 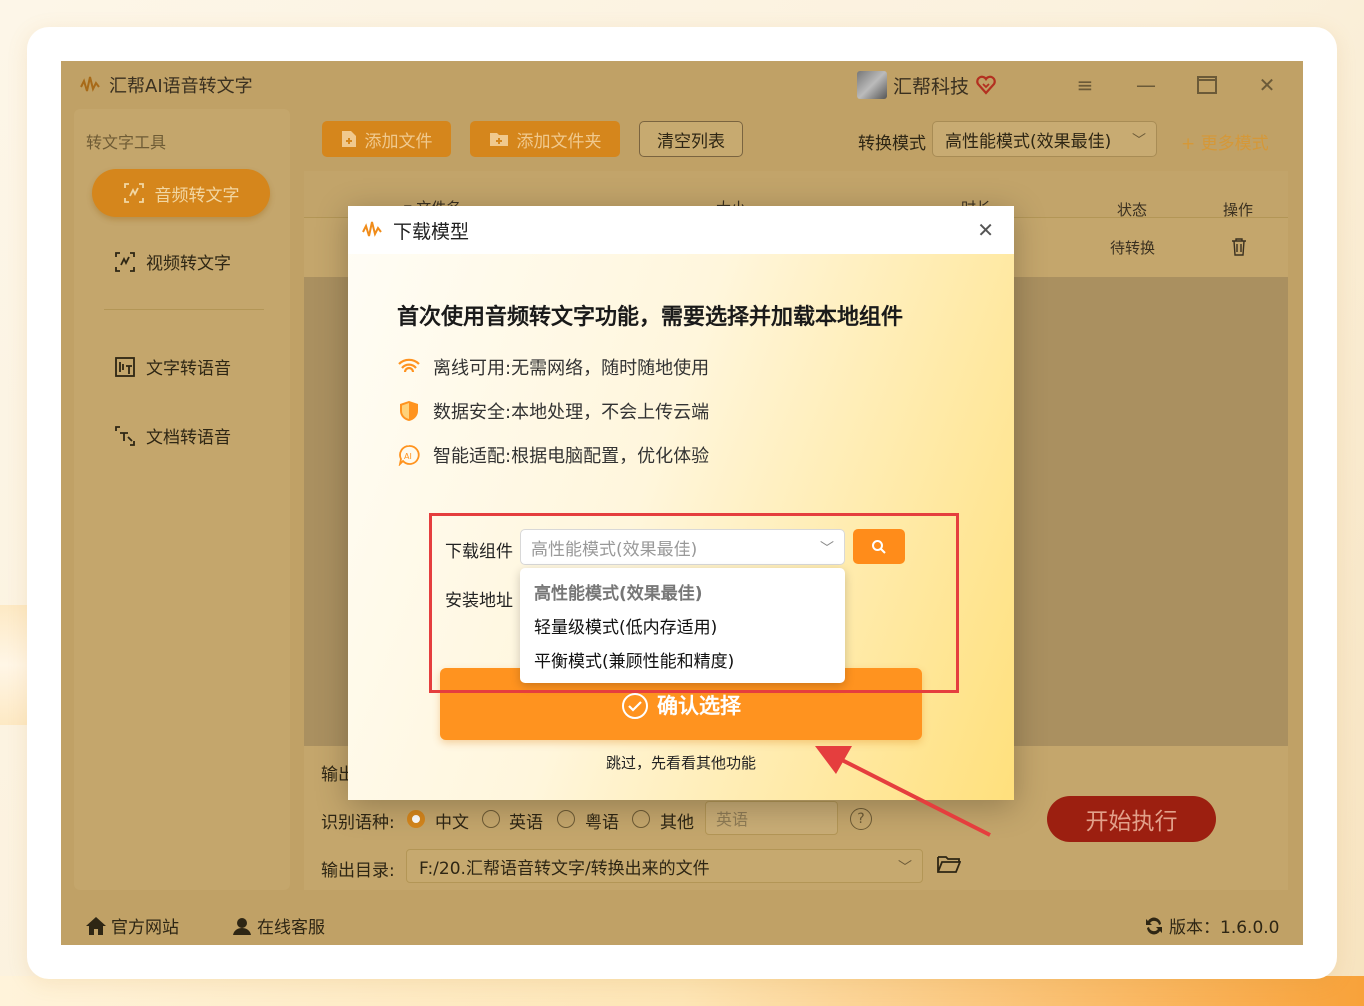 I want to click on version-info: 版本：1.6.0.0, so click(x=1211, y=925).